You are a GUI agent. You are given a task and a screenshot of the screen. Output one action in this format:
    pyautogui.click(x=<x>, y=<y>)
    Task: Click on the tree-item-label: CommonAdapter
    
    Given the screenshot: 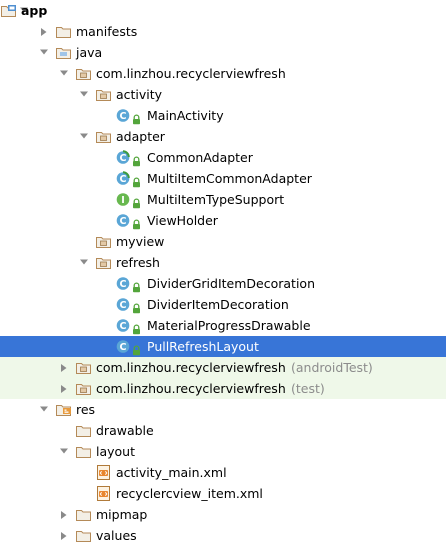 What is the action you would take?
    pyautogui.click(x=200, y=157)
    